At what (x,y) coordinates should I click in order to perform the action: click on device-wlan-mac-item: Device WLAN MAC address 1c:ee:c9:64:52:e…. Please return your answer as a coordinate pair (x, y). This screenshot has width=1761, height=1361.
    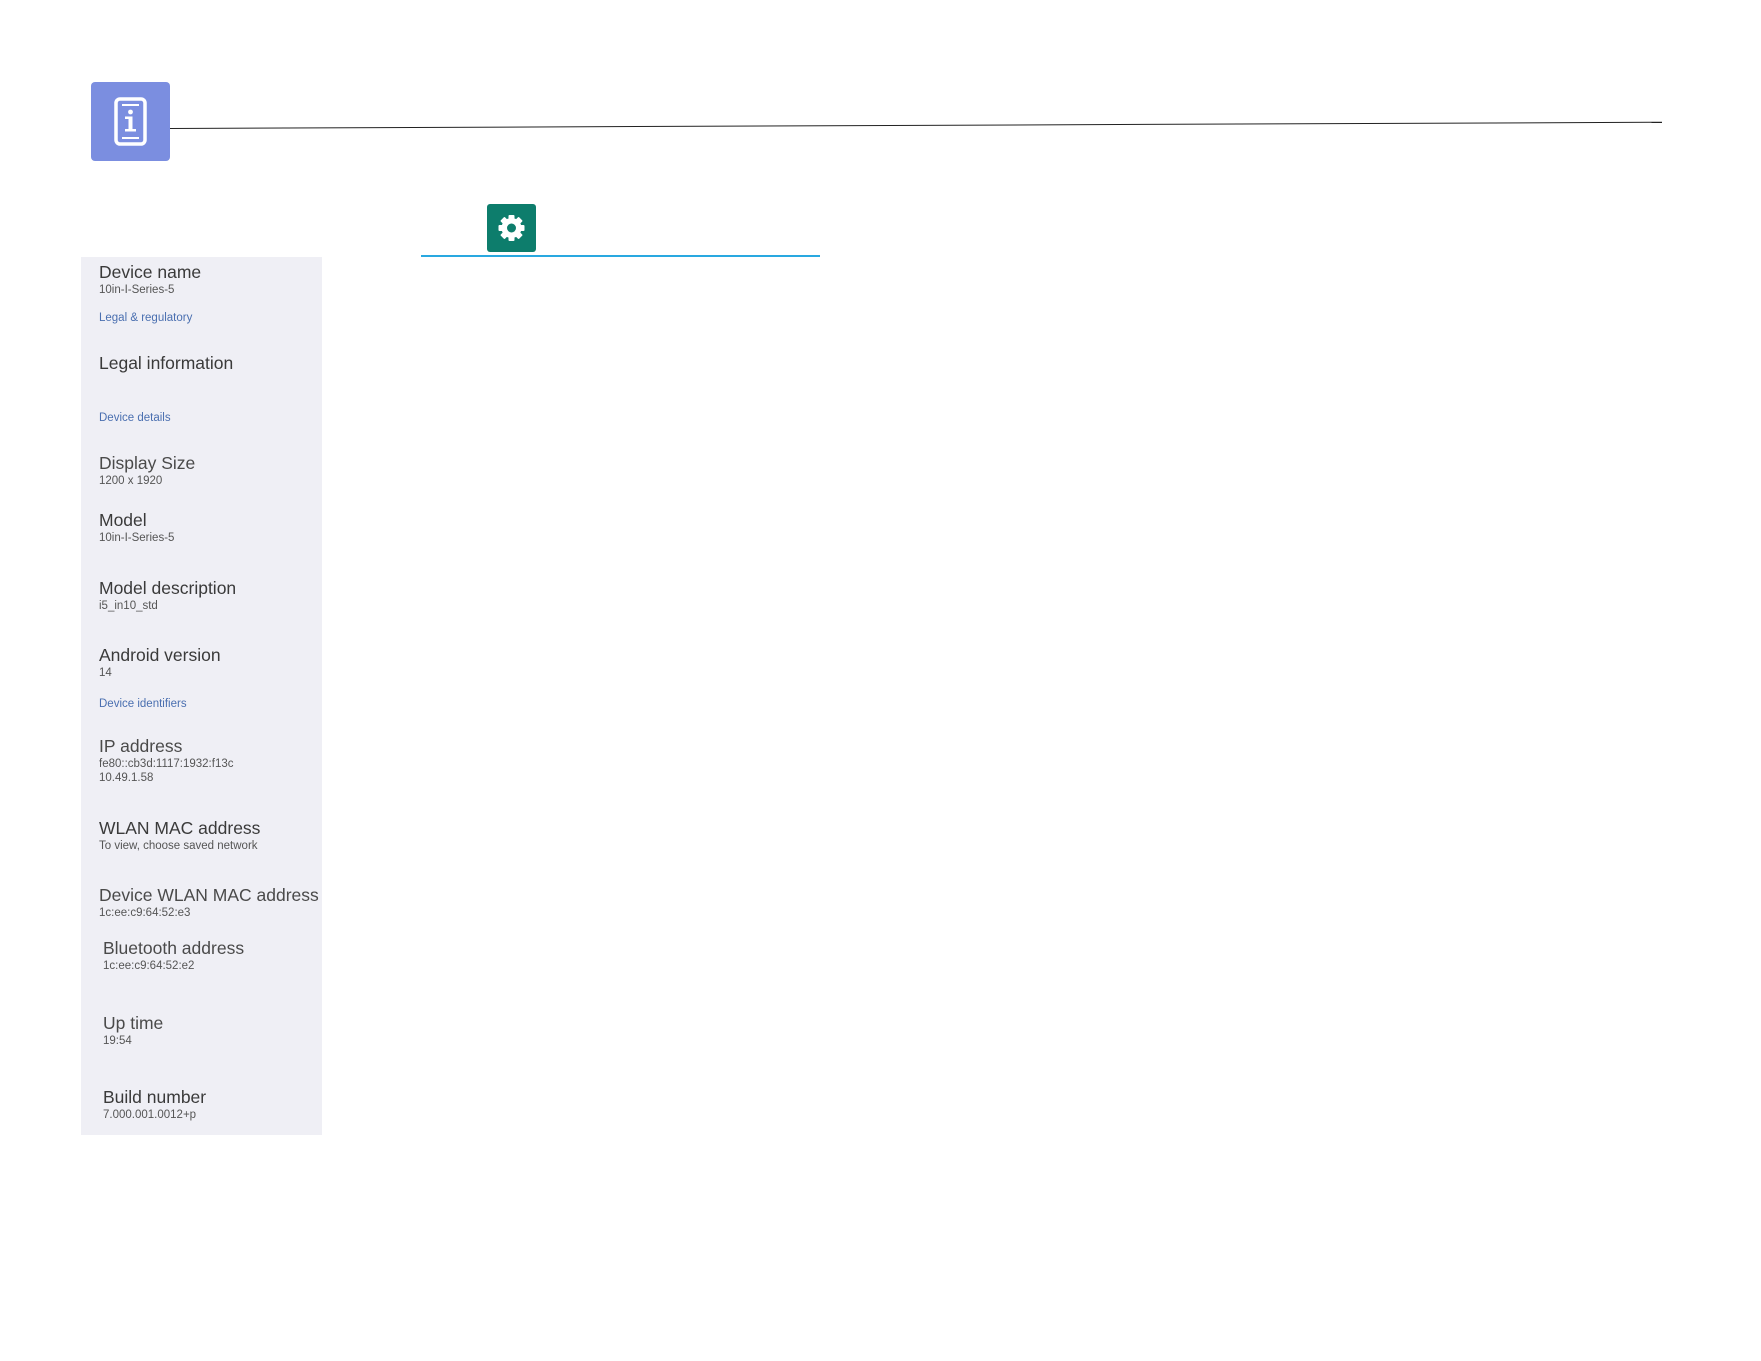
    Looking at the image, I should click on (209, 902).